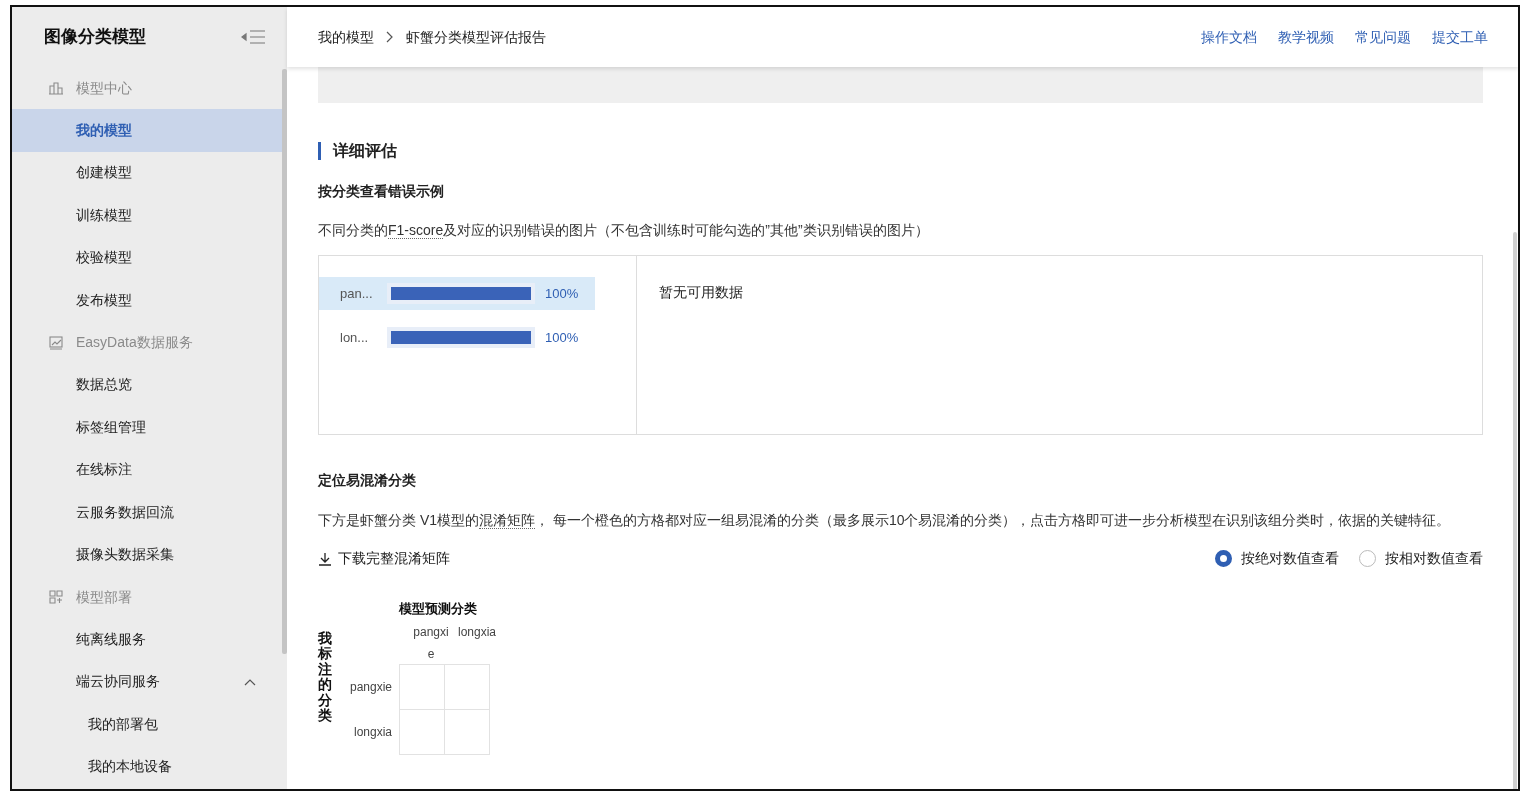  I want to click on chevron-right-icon, so click(390, 37).